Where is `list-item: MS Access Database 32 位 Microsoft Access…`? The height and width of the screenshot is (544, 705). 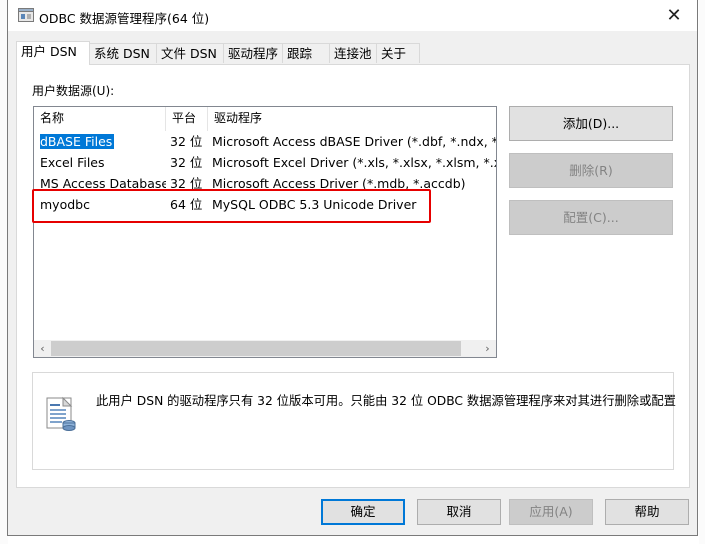
list-item: MS Access Database 32 位 Microsoft Access… is located at coordinates (265, 183).